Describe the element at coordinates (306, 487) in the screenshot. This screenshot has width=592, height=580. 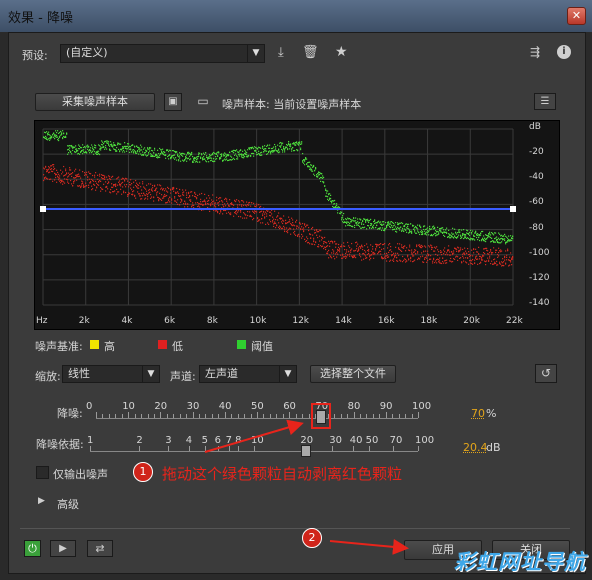
I see `annotation-arrows` at that location.